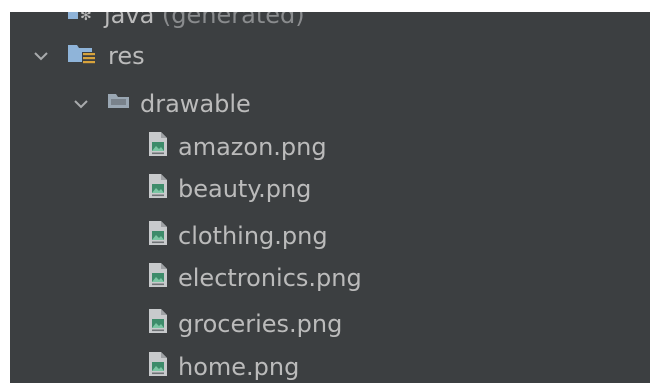 The width and height of the screenshot is (660, 385). Describe the element at coordinates (126, 56) in the screenshot. I see `tree-item-label: res` at that location.